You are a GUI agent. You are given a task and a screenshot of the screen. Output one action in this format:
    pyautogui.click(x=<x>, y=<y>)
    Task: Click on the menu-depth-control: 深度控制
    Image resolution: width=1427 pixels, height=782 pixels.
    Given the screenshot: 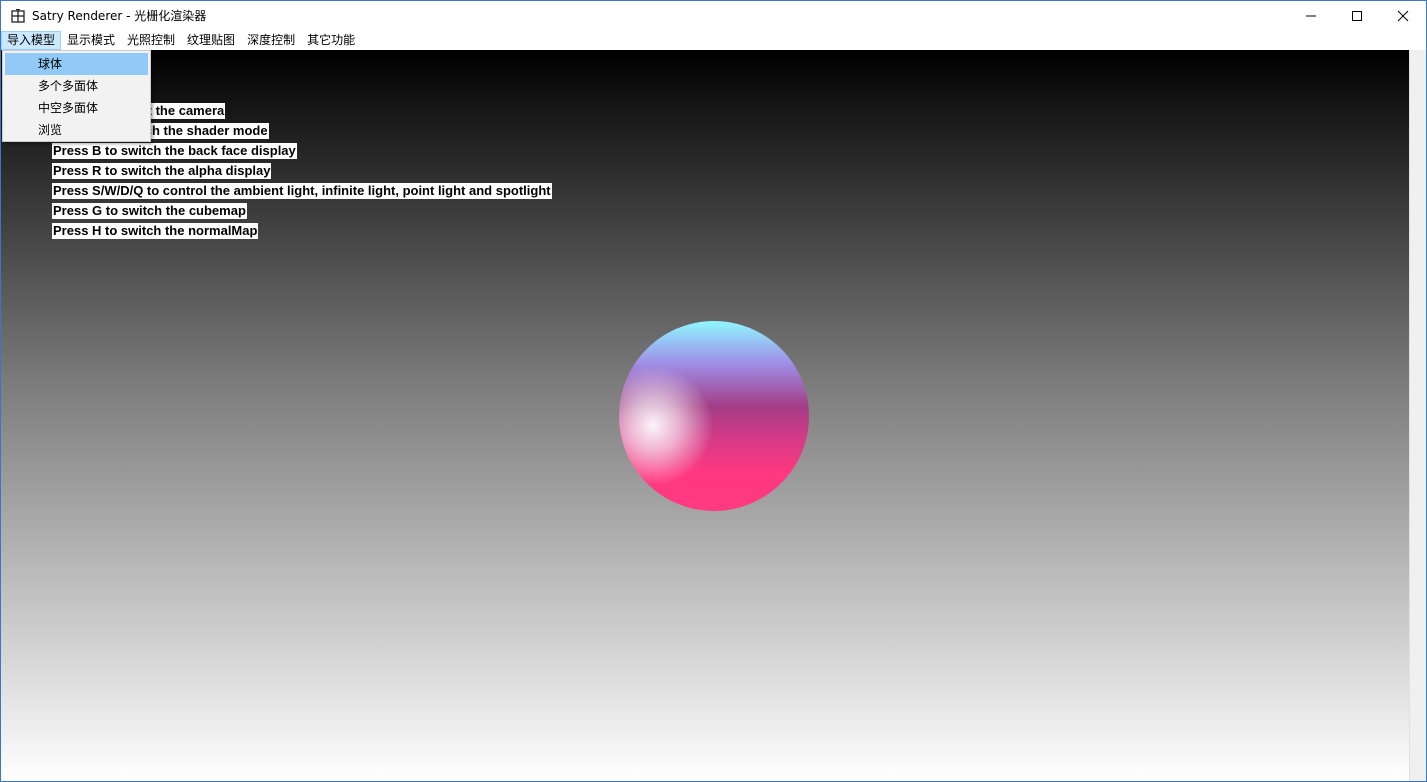 What is the action you would take?
    pyautogui.click(x=271, y=40)
    